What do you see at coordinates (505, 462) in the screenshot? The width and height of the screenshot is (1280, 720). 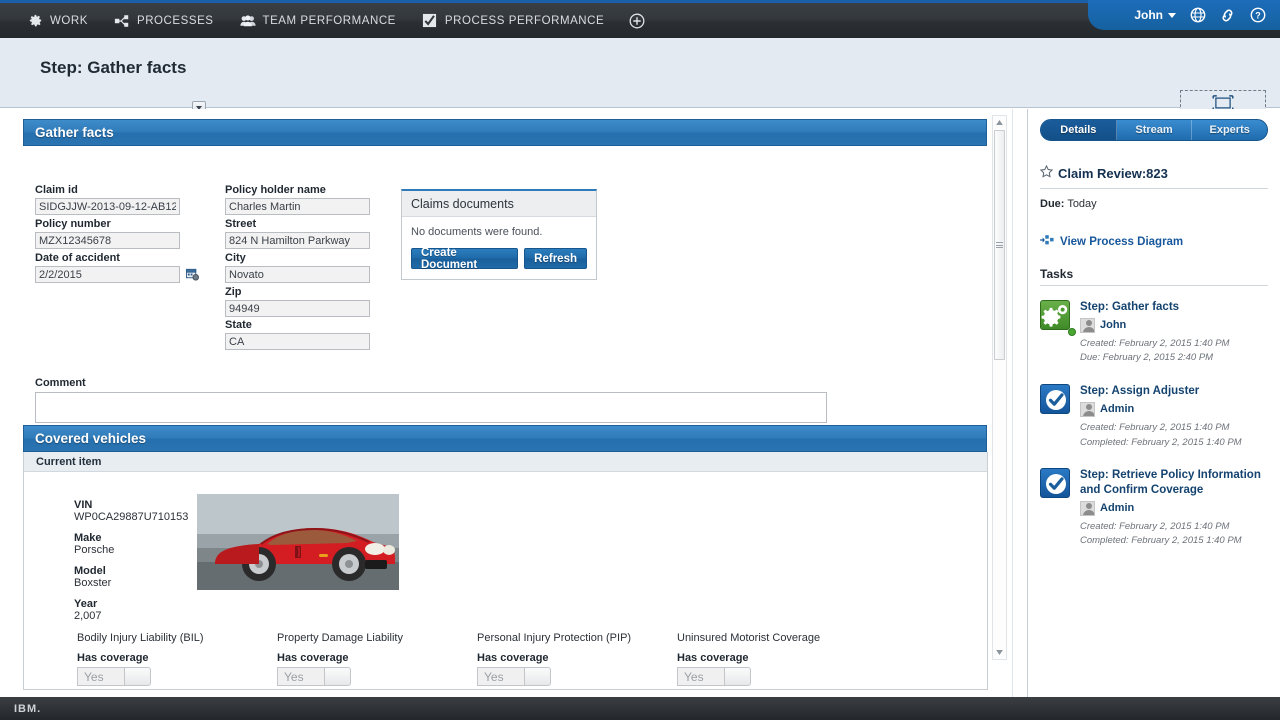 I see `current-item-label: Current item` at bounding box center [505, 462].